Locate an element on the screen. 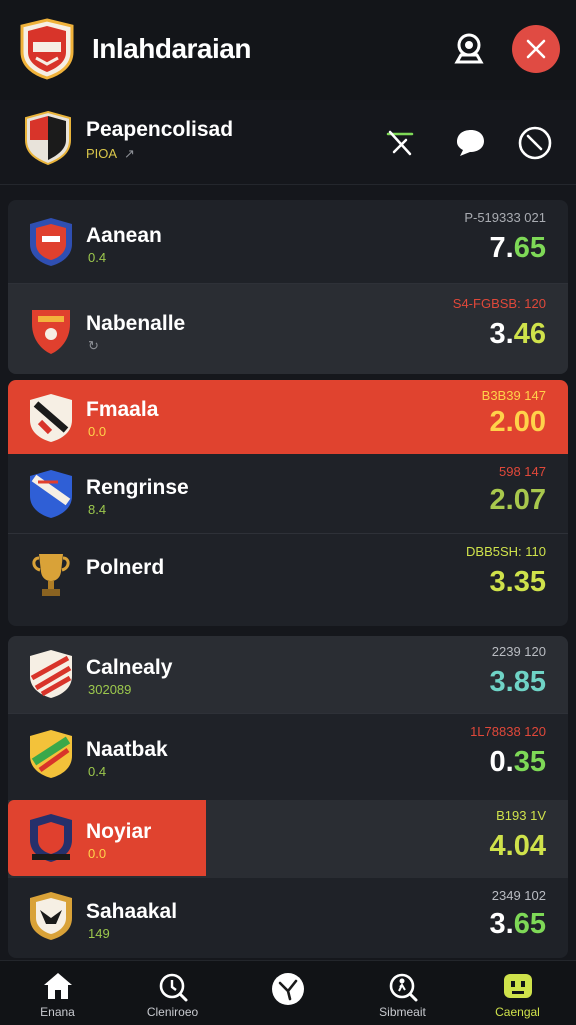 The height and width of the screenshot is (1025, 576). match-meta-text: PIOA is located at coordinates (101, 153).